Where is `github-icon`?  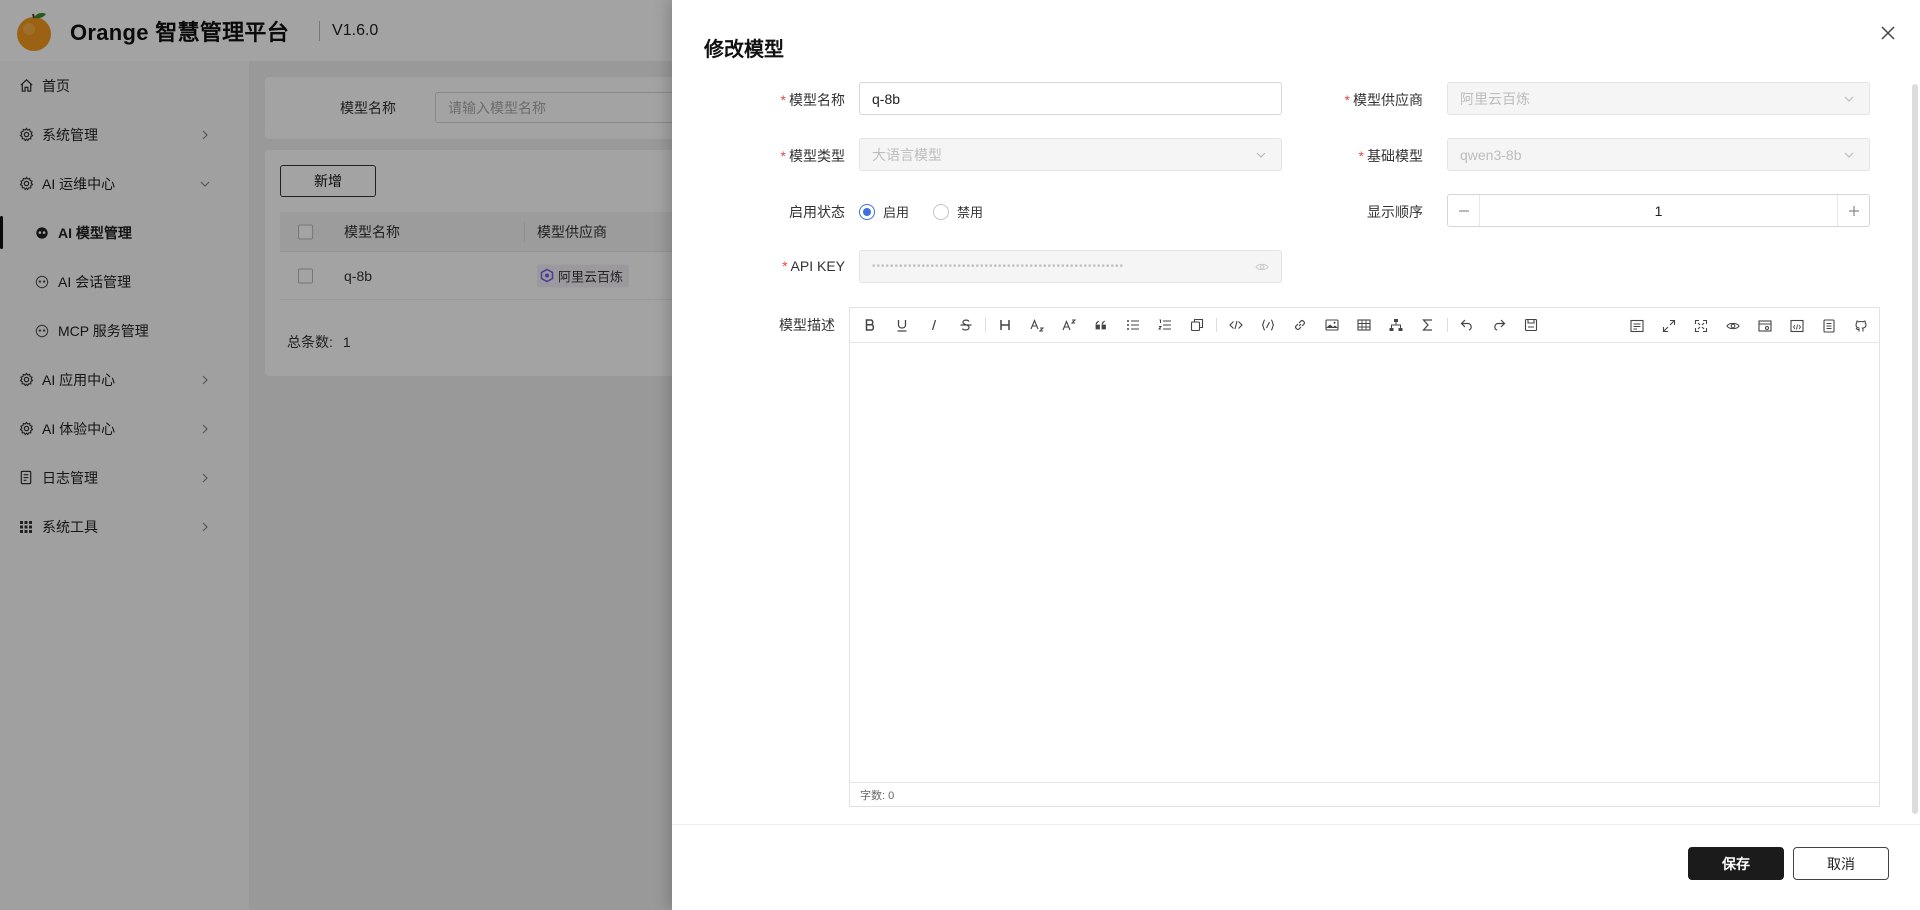
github-icon is located at coordinates (1861, 326).